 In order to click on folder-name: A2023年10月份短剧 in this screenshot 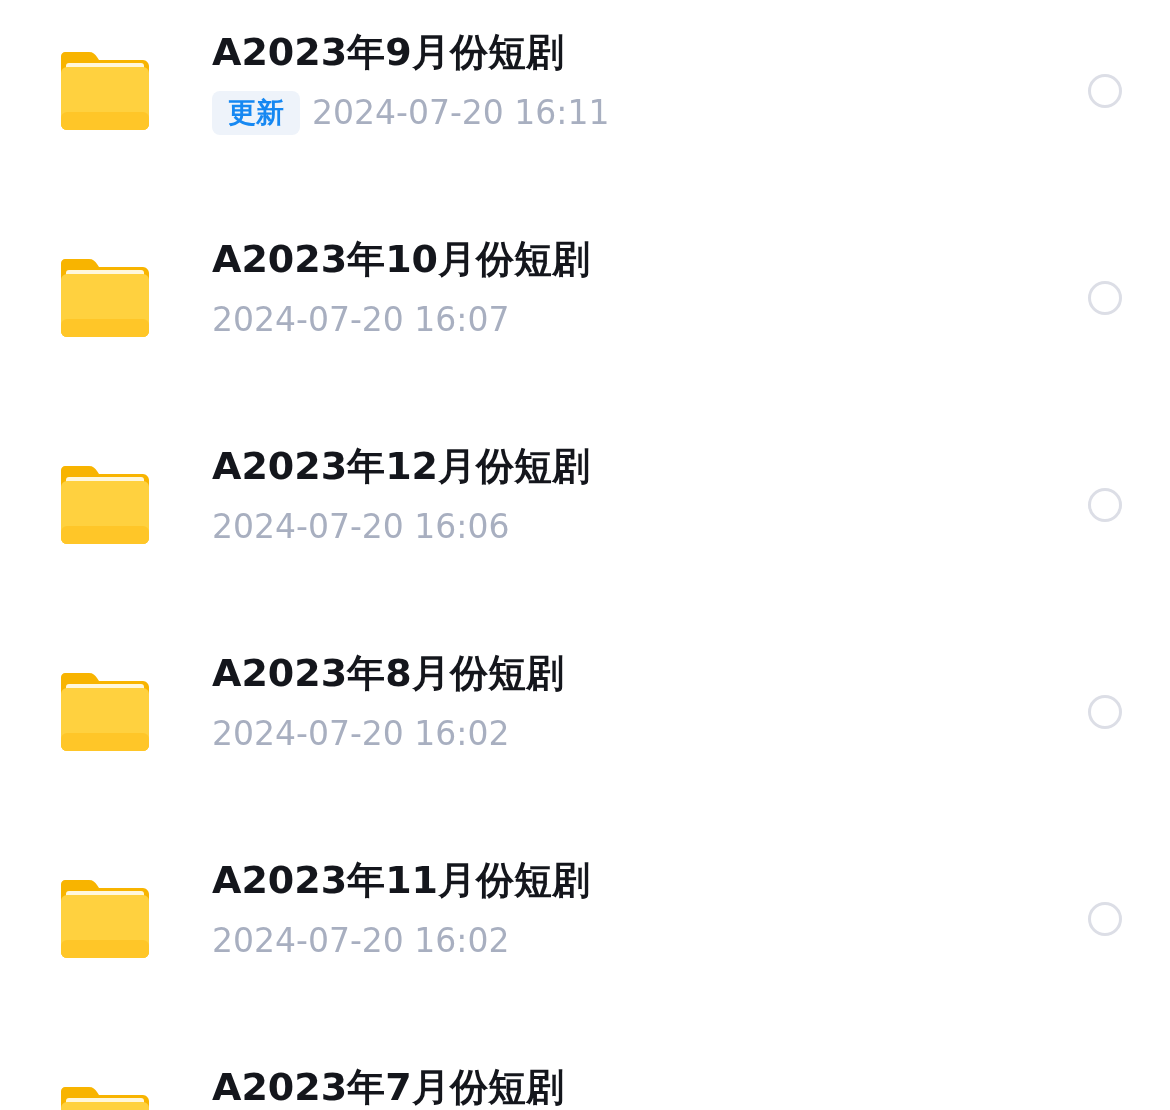, I will do `click(402, 259)`.